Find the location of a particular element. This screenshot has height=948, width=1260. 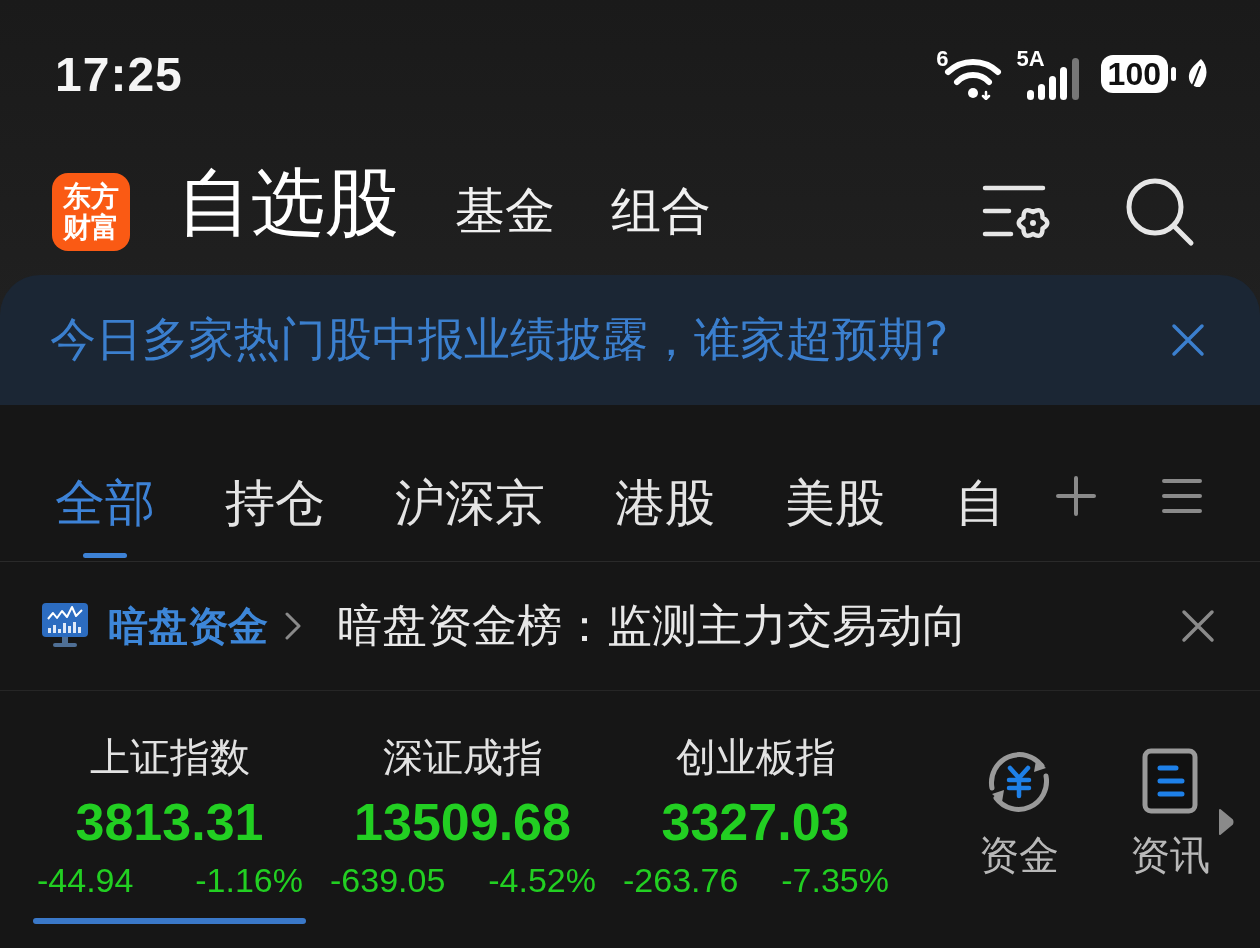

wifi-label: 6 is located at coordinates (942, 59).